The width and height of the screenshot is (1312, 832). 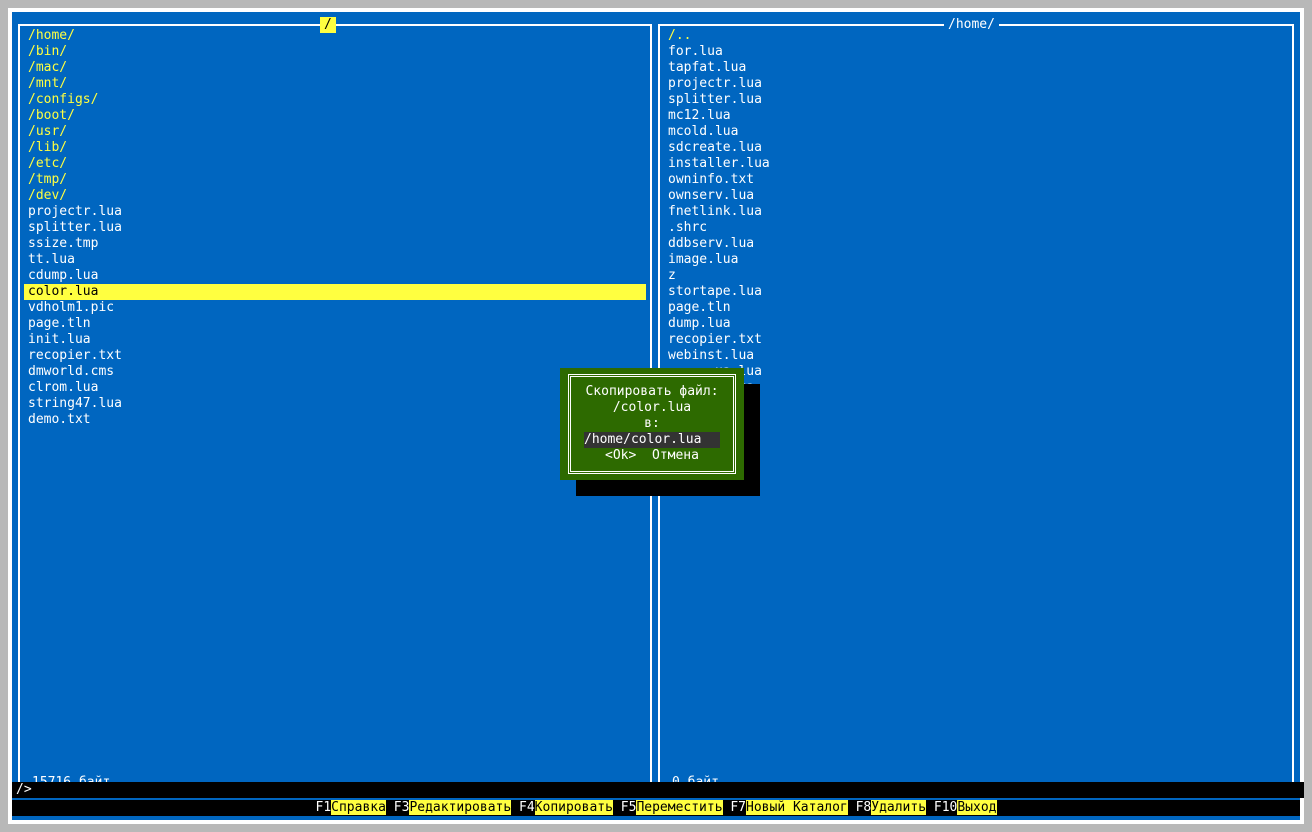 I want to click on directory-item: /dev/, so click(x=335, y=196).